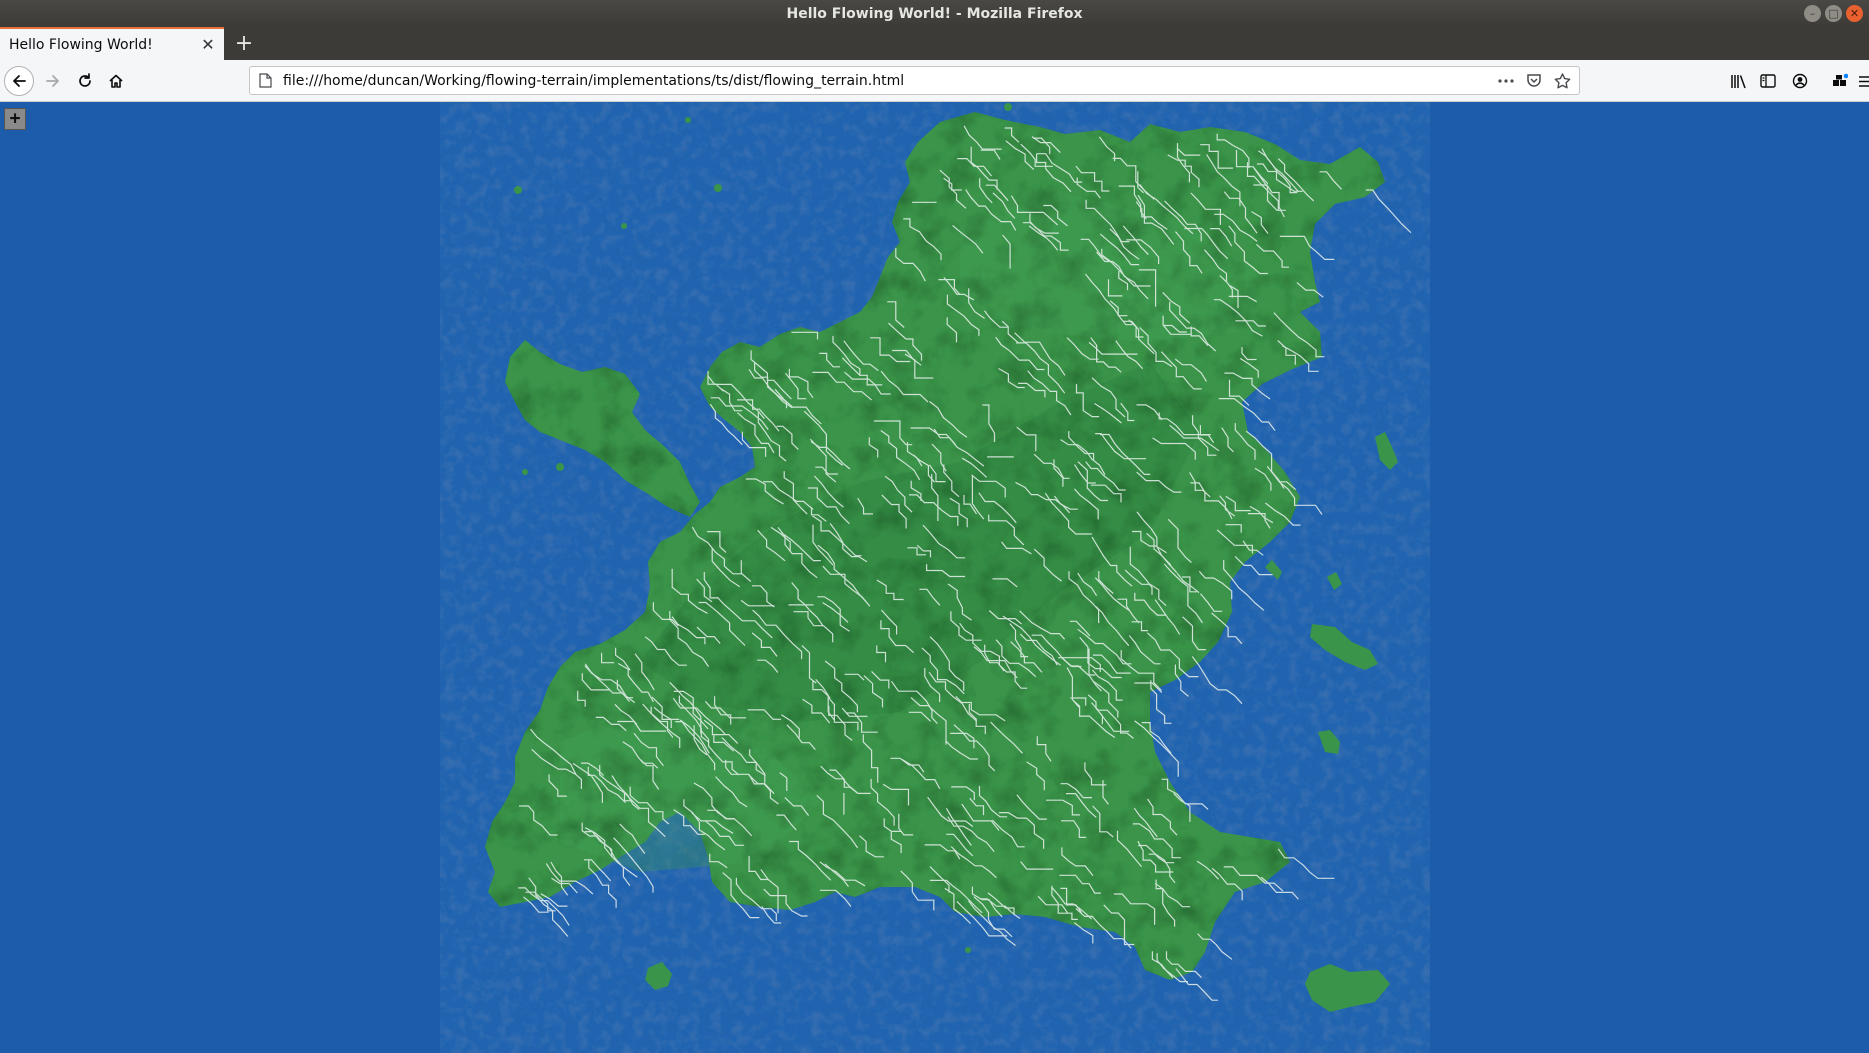 The image size is (1869, 1053). What do you see at coordinates (208, 44) in the screenshot?
I see `tab-close-icon: ✕` at bounding box center [208, 44].